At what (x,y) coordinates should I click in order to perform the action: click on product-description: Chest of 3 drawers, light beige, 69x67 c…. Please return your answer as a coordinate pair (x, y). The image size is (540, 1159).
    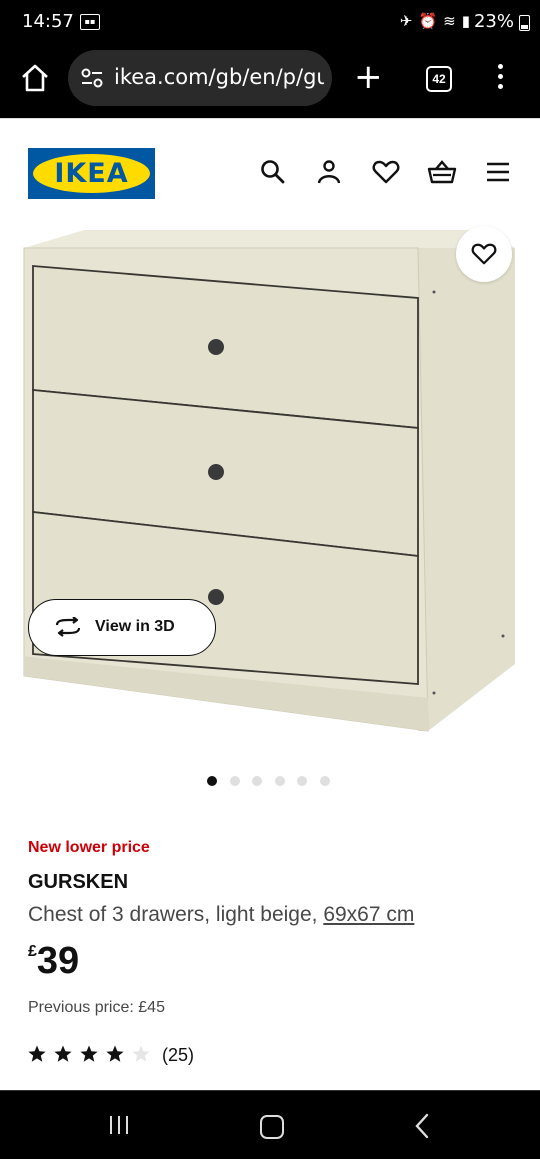
    Looking at the image, I should click on (221, 914).